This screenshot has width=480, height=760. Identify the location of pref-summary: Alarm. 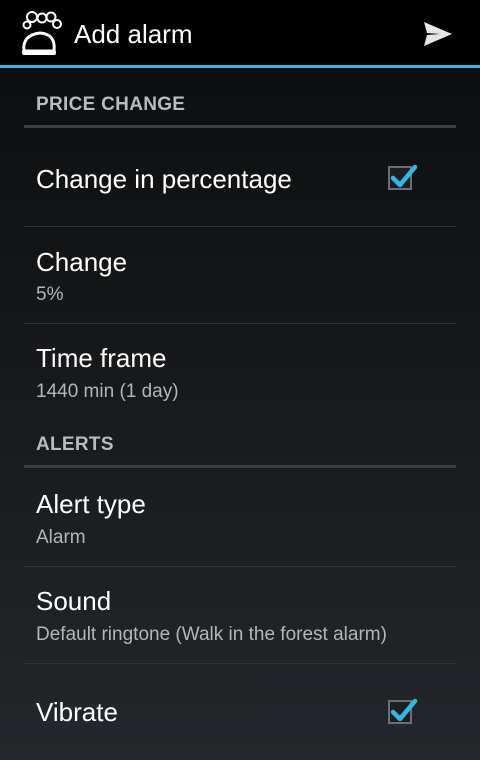
(61, 537).